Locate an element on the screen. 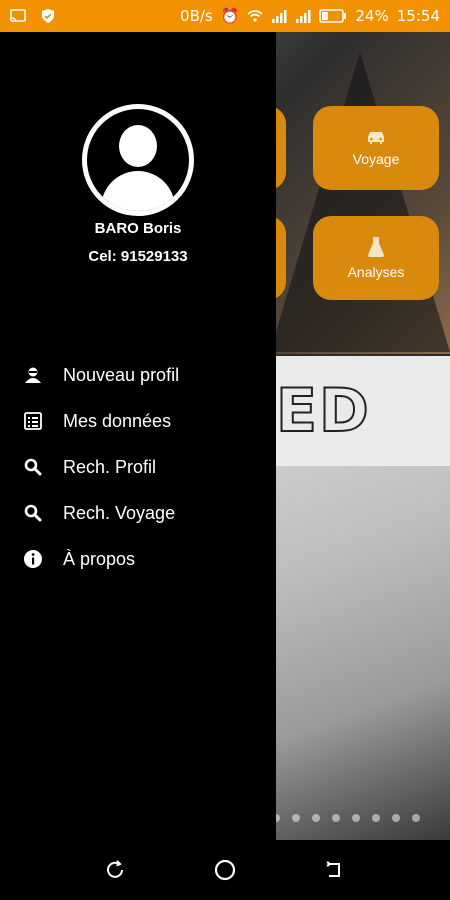 This screenshot has height=900, width=450. wifi-icon is located at coordinates (255, 16).